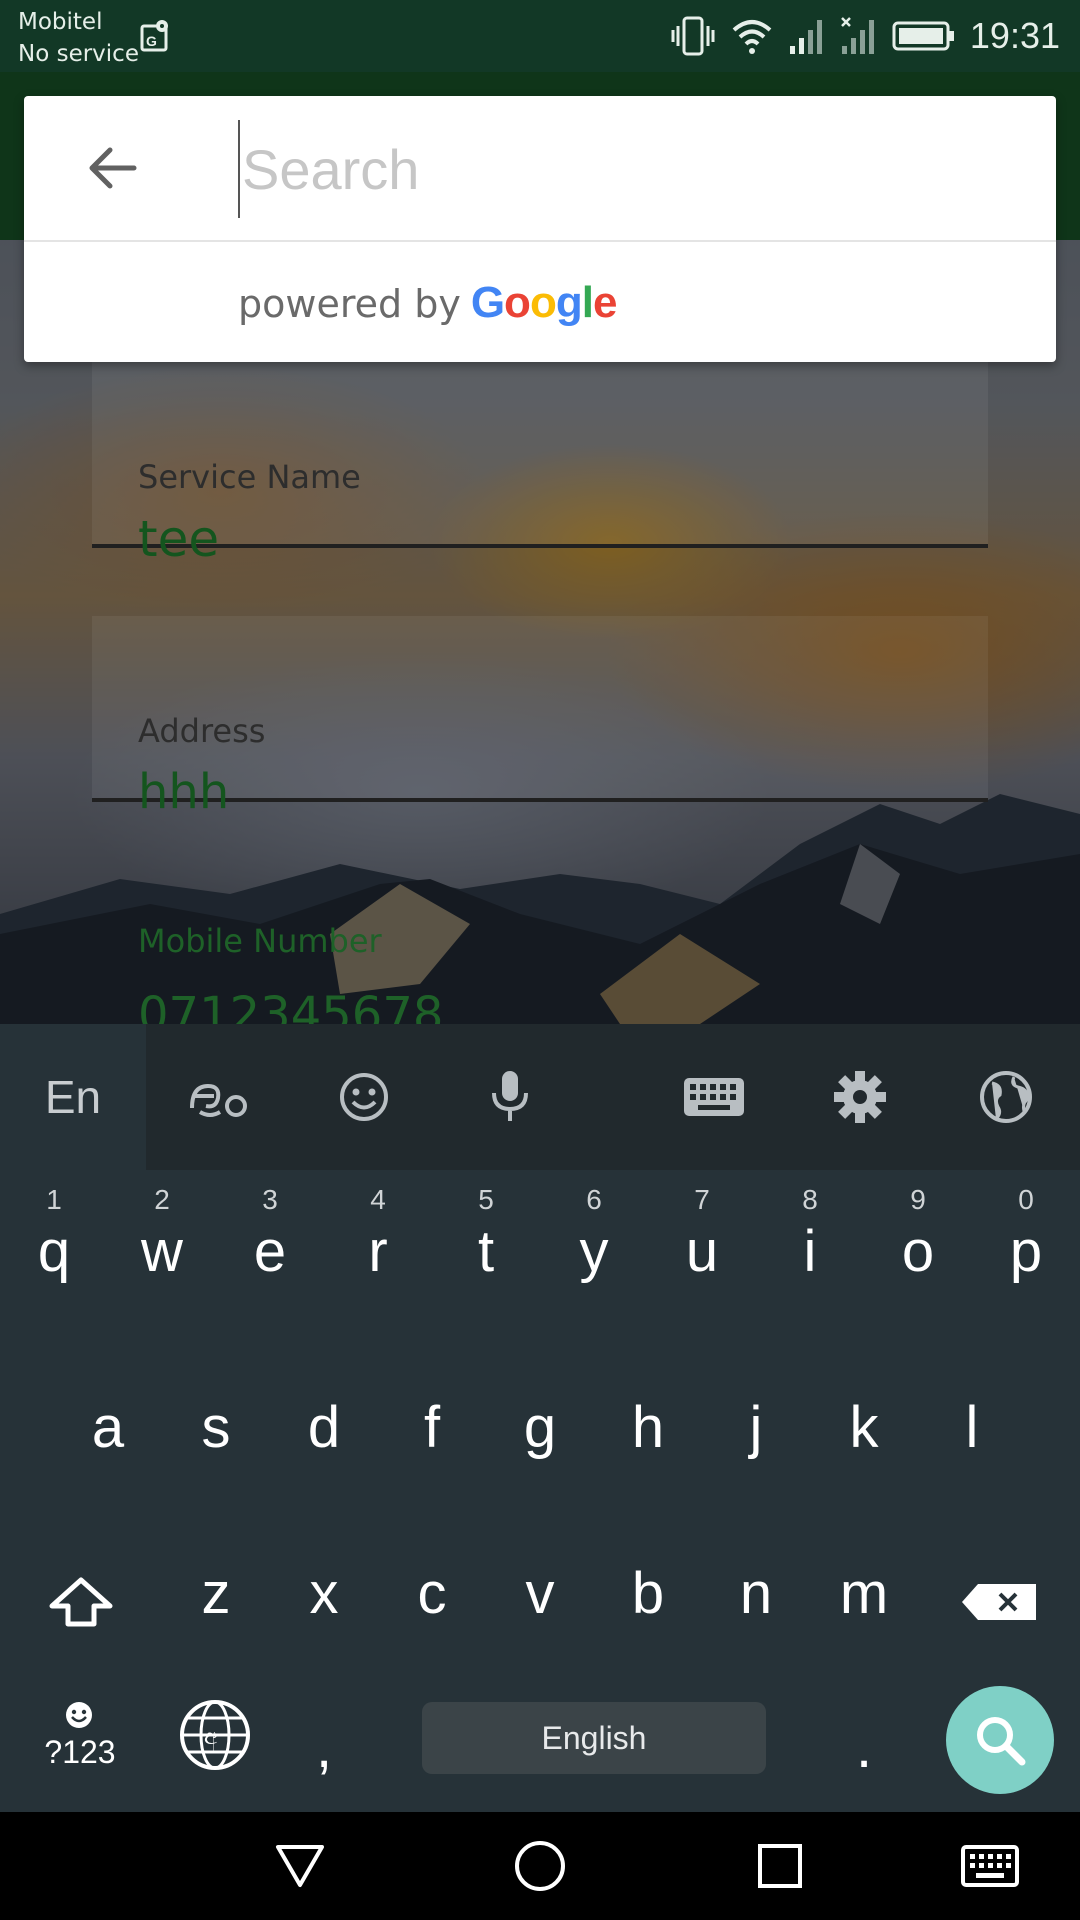  What do you see at coordinates (378, 1251) in the screenshot?
I see `key-label: r` at bounding box center [378, 1251].